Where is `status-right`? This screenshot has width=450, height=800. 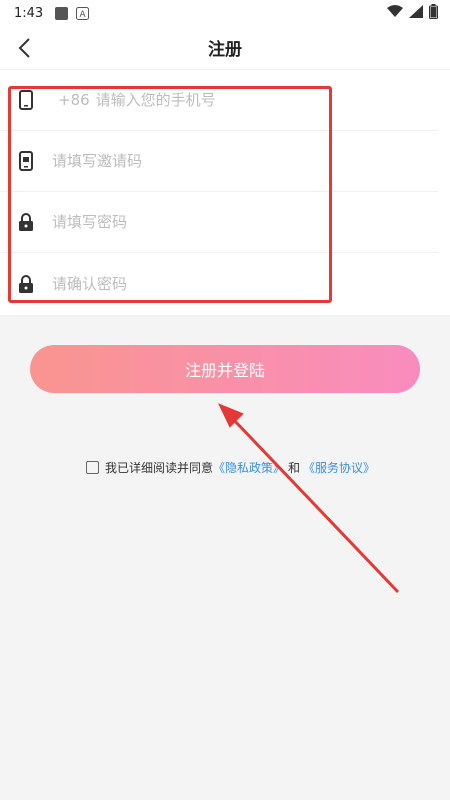 status-right is located at coordinates (412, 13).